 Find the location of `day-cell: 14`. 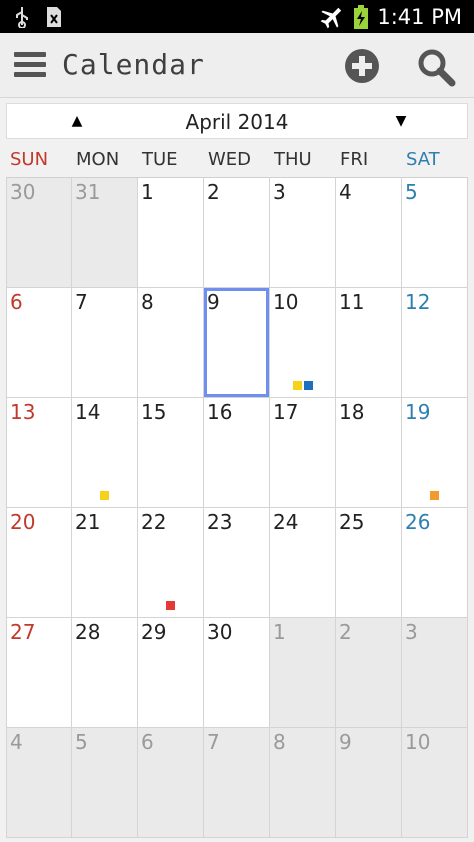

day-cell: 14 is located at coordinates (105, 453).